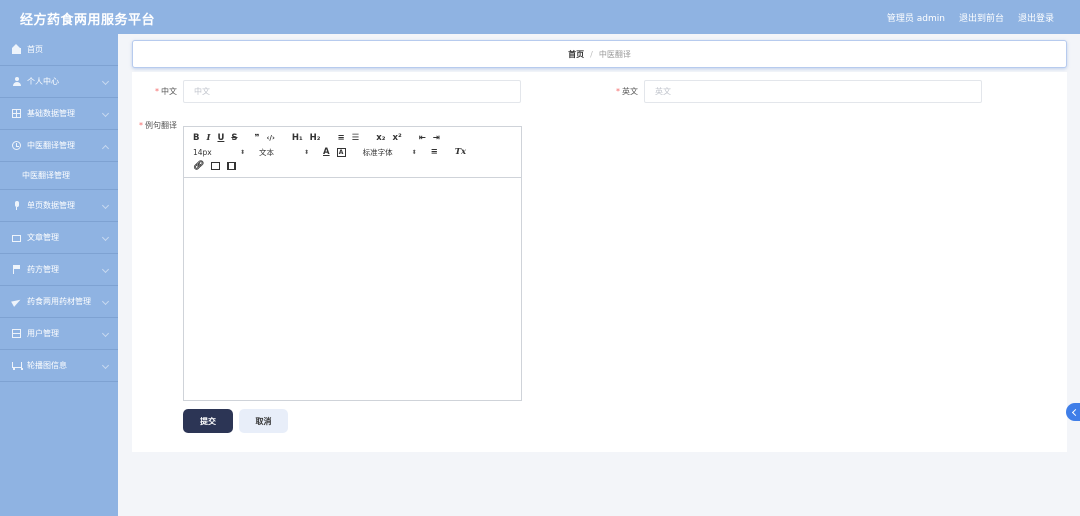 The image size is (1080, 516). I want to click on english-field-label: * 英文, so click(627, 91).